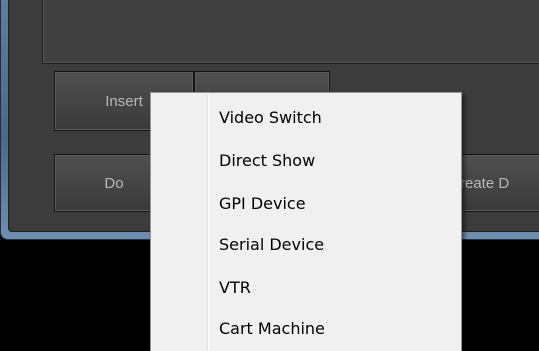 Image resolution: width=539 pixels, height=351 pixels. Describe the element at coordinates (124, 101) in the screenshot. I see `insert-button-label: Insert` at that location.